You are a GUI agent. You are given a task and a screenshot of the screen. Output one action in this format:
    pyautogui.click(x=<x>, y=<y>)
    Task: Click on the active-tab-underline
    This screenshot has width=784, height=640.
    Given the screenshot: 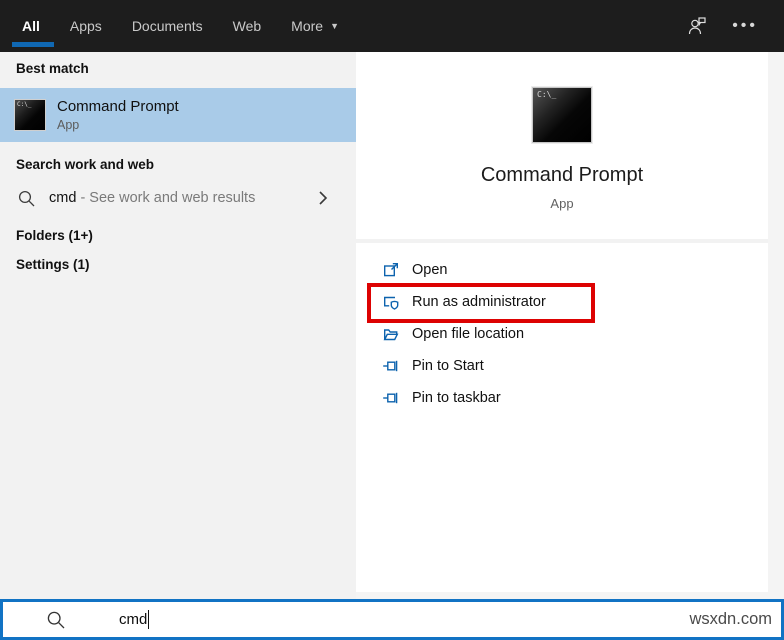 What is the action you would take?
    pyautogui.click(x=33, y=44)
    